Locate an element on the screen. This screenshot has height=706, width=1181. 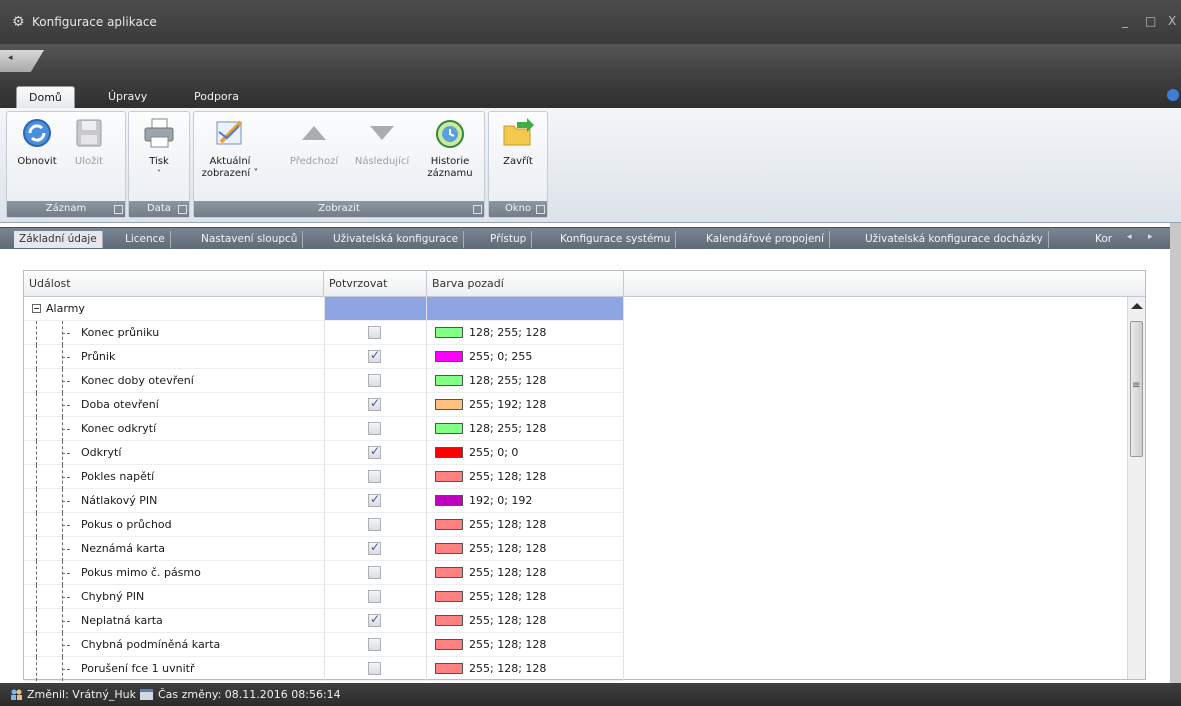
record-history-button: Historie záznamu is located at coordinates (450, 148).